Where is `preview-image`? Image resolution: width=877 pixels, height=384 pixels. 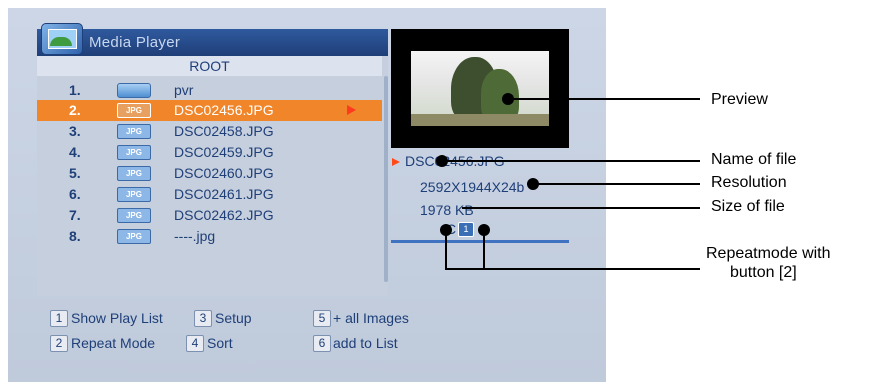 preview-image is located at coordinates (480, 88).